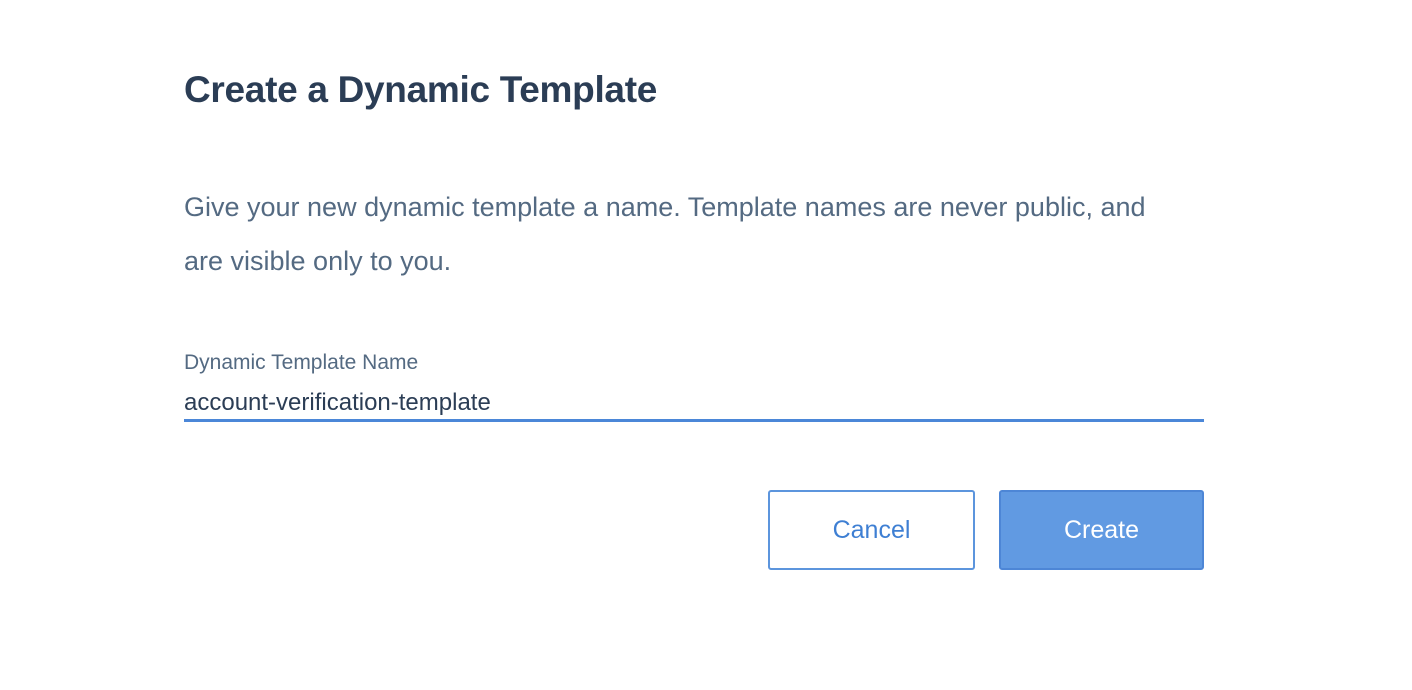 This screenshot has width=1412, height=690. I want to click on dialog-title: Create a Dynamic Template, so click(421, 89).